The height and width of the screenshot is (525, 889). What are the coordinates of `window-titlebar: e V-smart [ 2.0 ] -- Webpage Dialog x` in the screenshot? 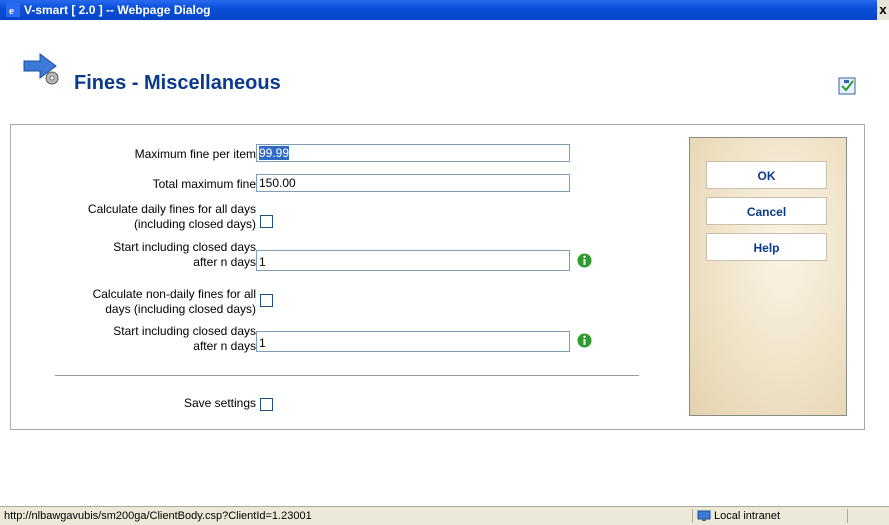 It's located at (444, 10).